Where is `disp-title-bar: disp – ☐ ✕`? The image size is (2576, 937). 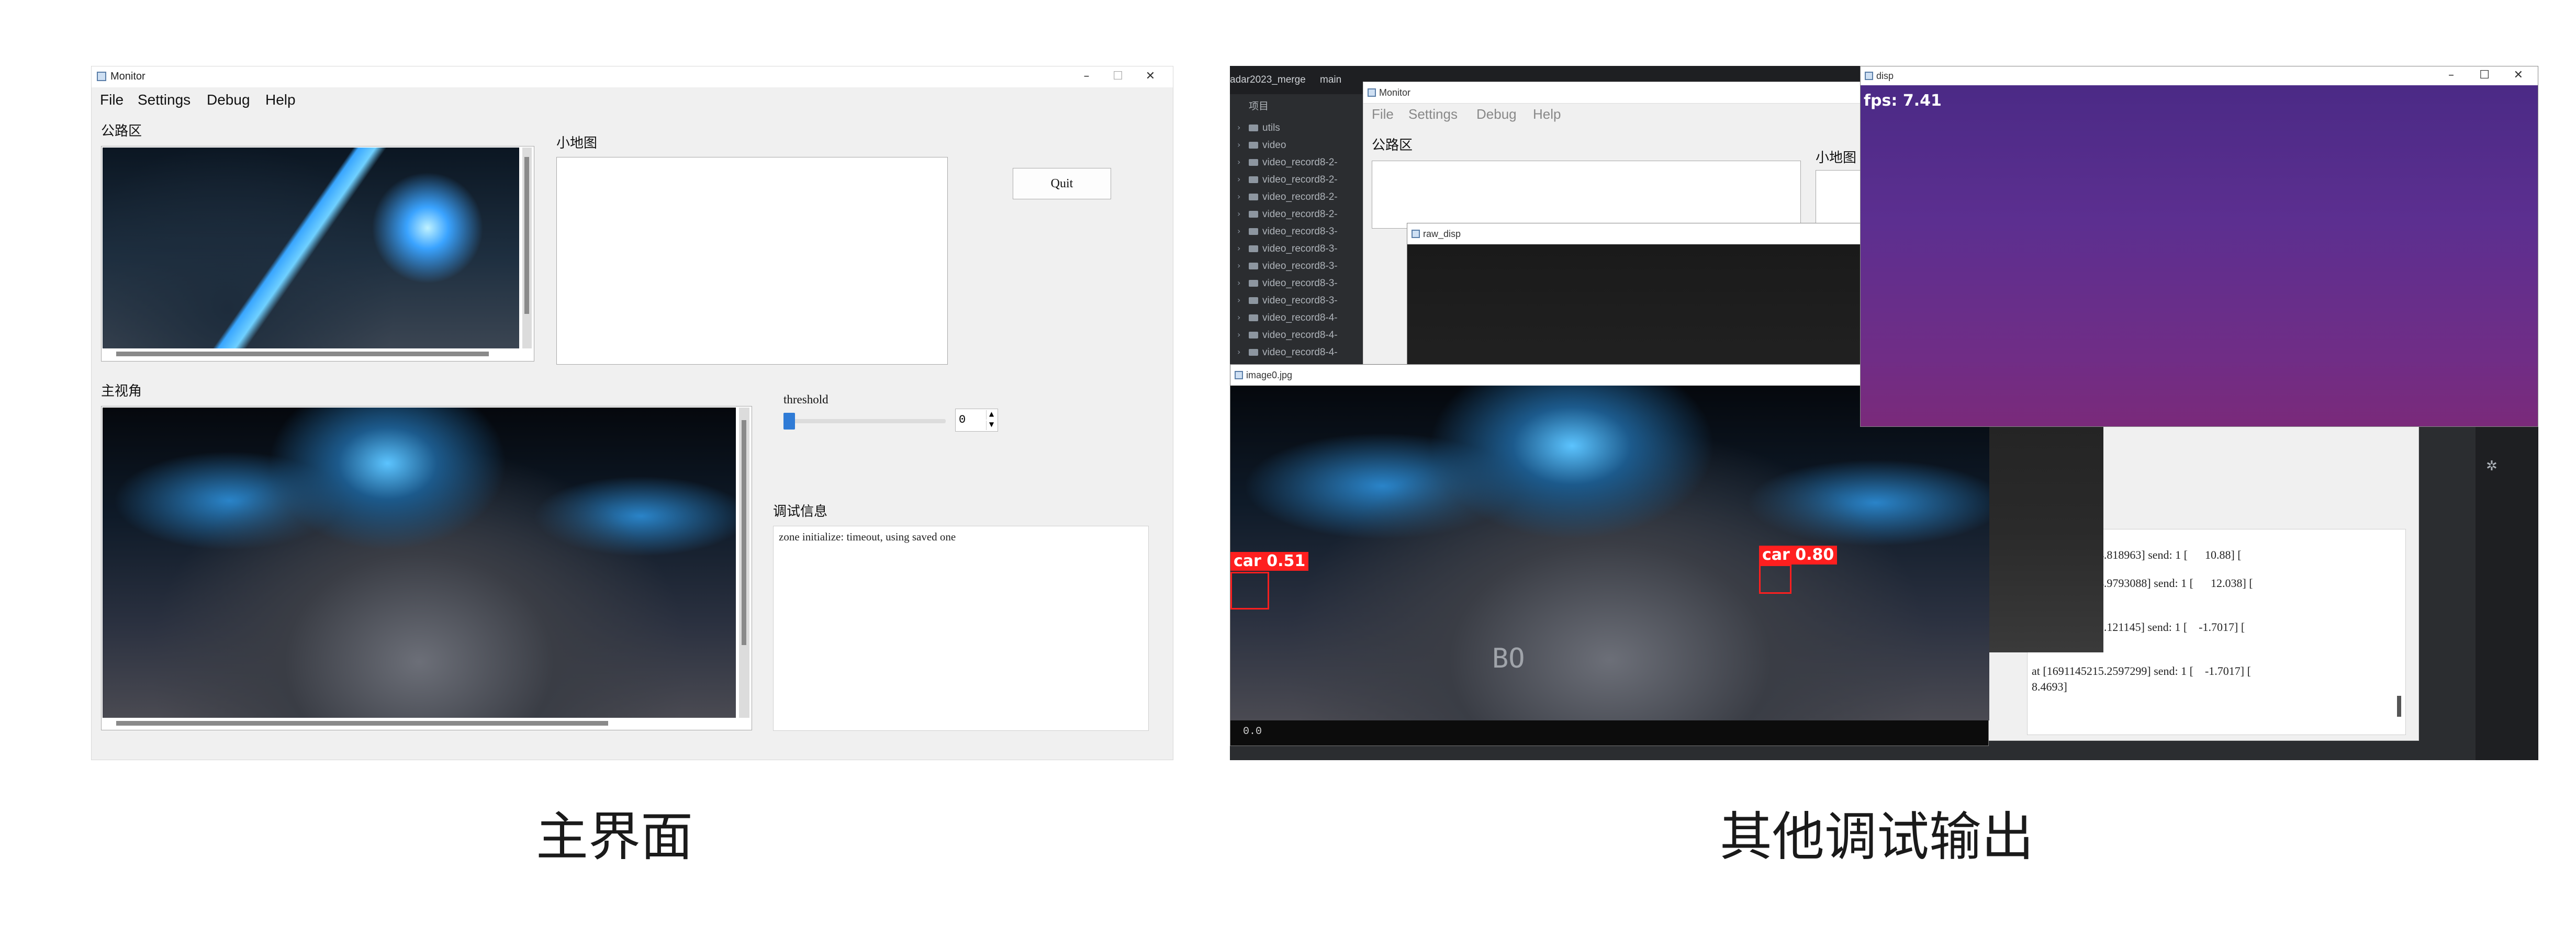
disp-title-bar: disp – ☐ ✕ is located at coordinates (2199, 76).